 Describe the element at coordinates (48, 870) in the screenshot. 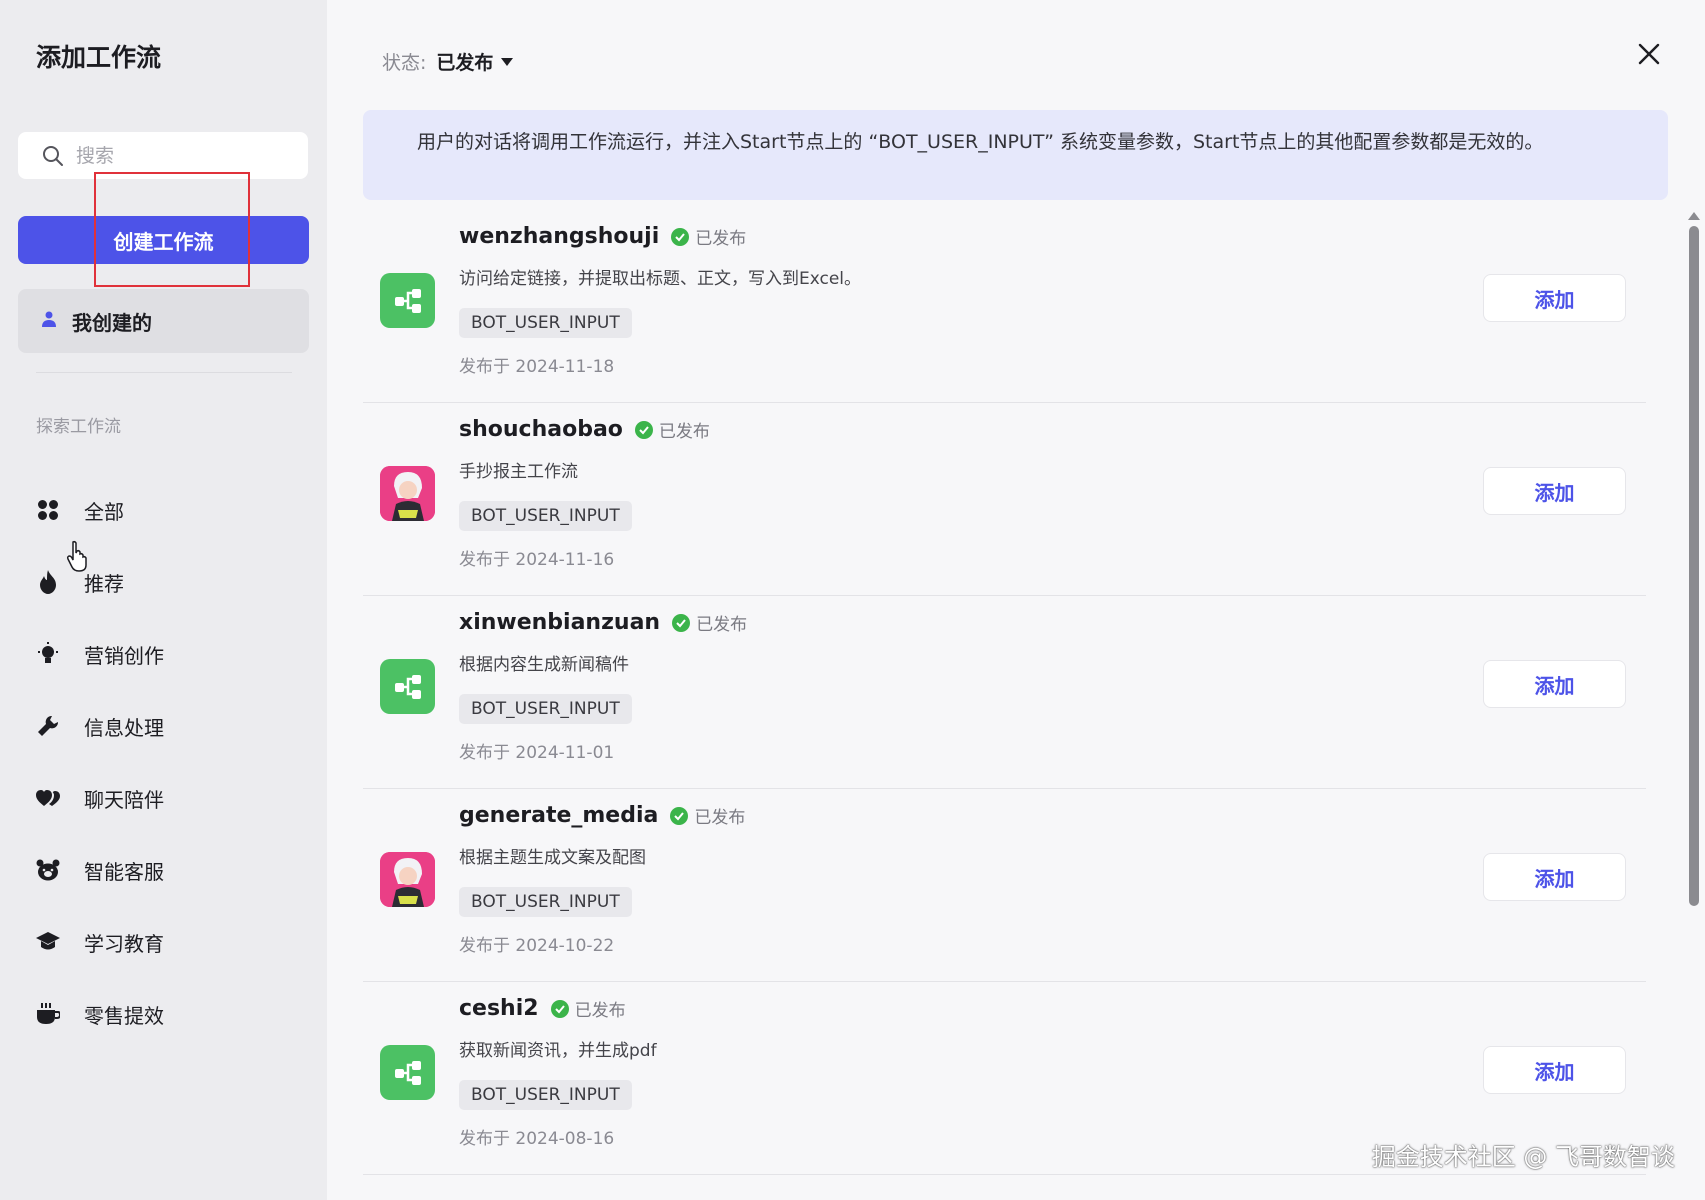

I see `bear-icon` at that location.